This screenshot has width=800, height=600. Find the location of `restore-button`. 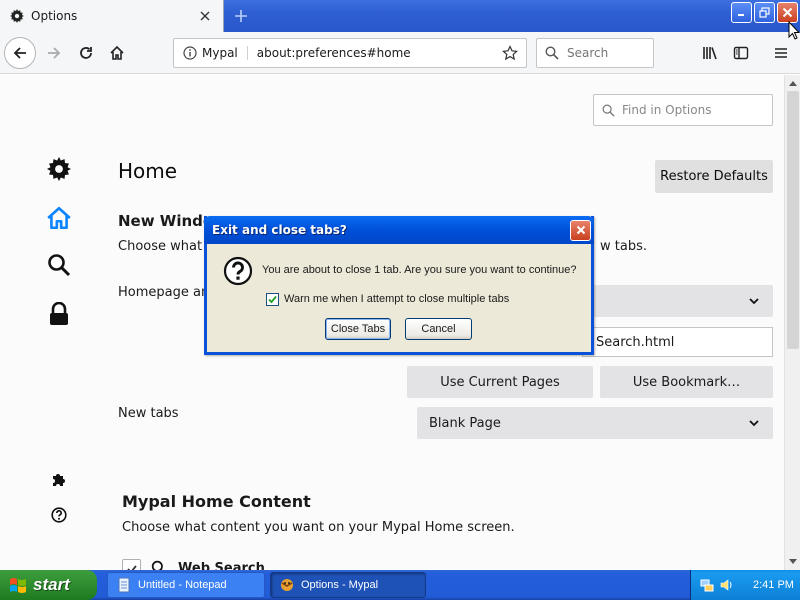

restore-button is located at coordinates (764, 12).